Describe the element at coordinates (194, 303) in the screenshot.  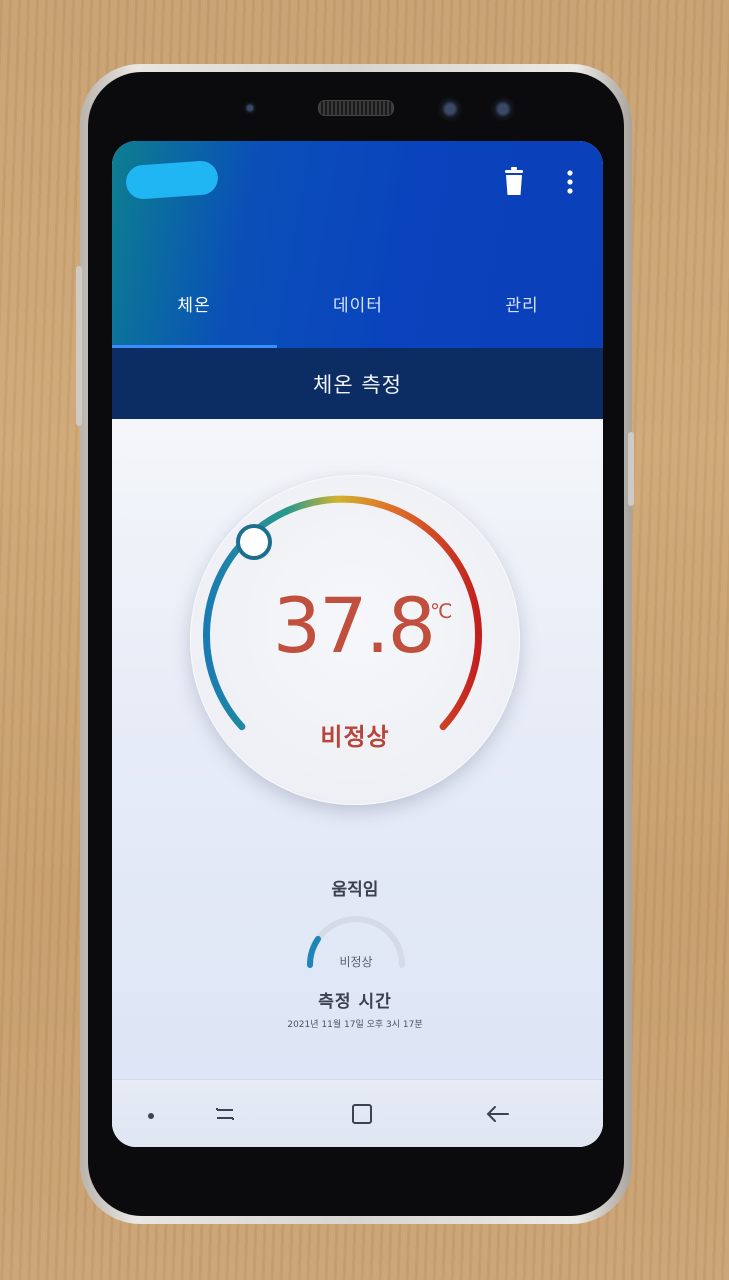
I see `tab-temperature: 체온` at that location.